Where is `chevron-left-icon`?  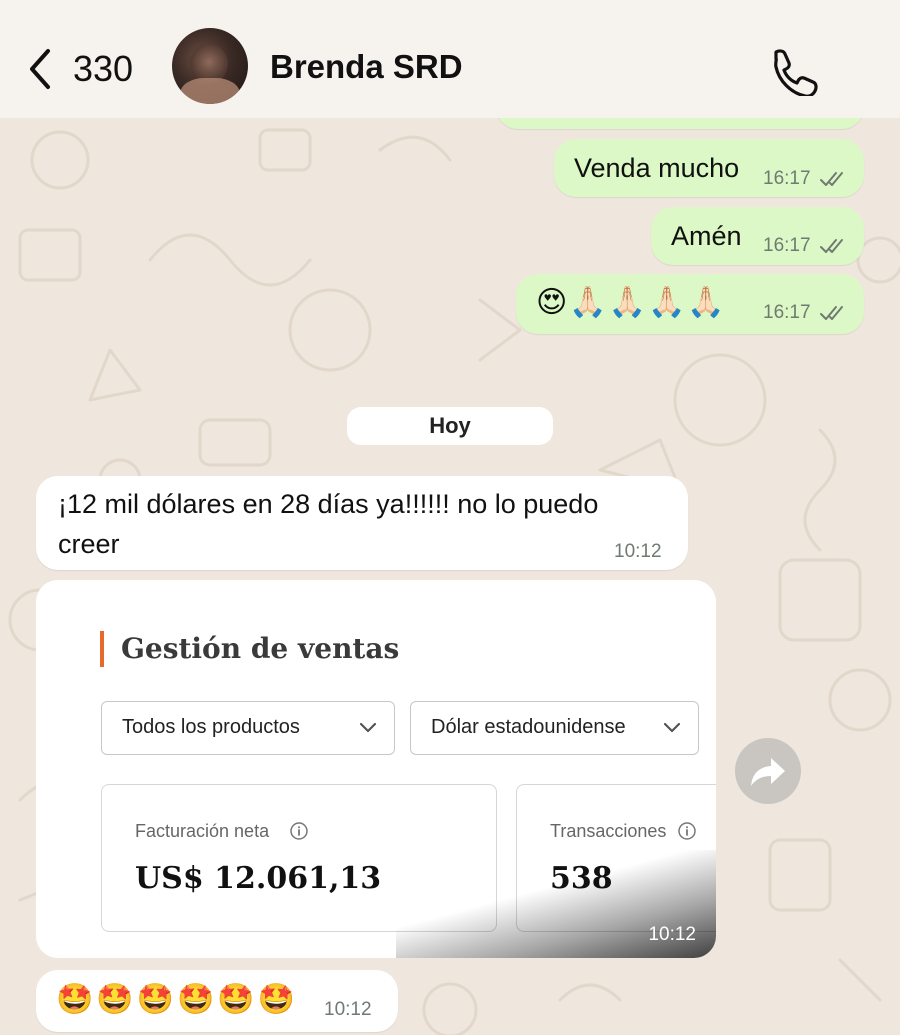 chevron-left-icon is located at coordinates (40, 69).